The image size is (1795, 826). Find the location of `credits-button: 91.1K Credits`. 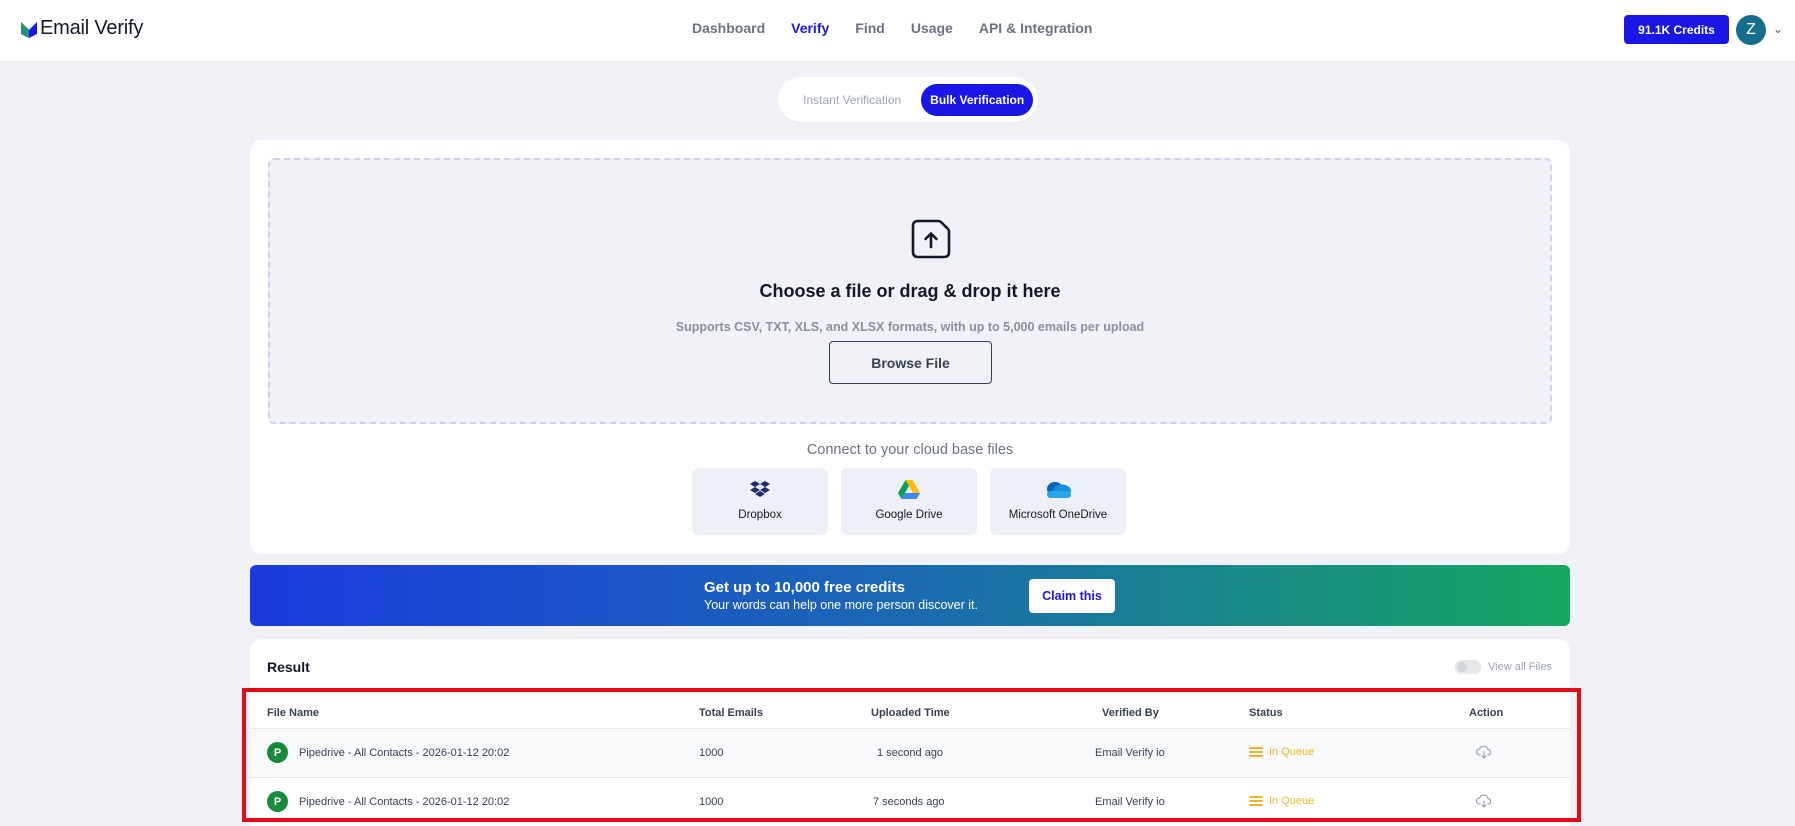

credits-button: 91.1K Credits is located at coordinates (1676, 29).